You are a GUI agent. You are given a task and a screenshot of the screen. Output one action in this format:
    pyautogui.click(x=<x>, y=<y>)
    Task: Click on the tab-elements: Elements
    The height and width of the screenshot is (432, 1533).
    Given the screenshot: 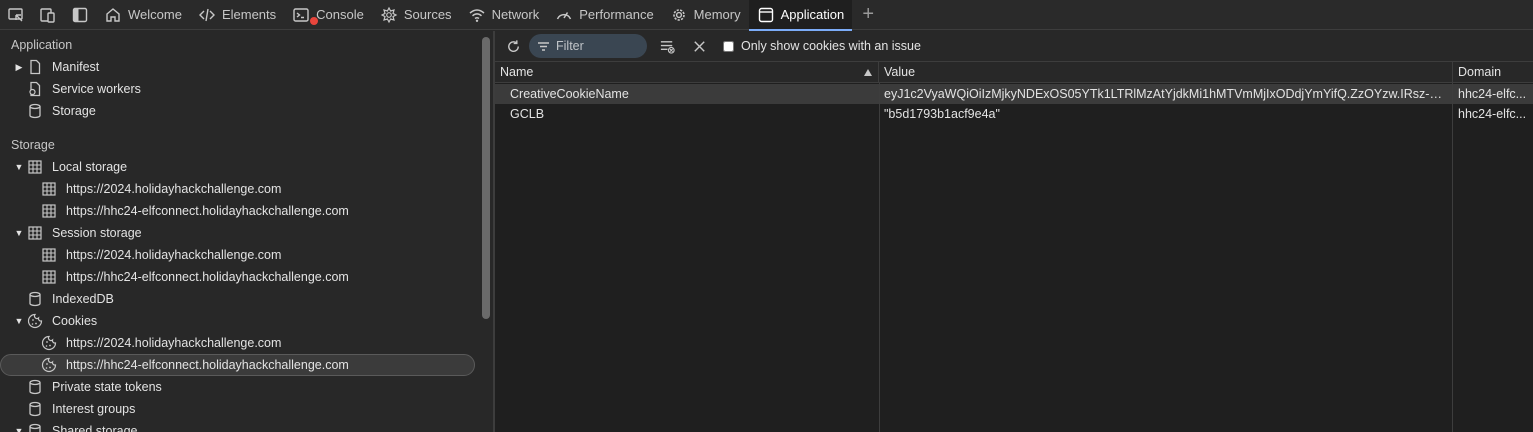 What is the action you would take?
    pyautogui.click(x=237, y=15)
    